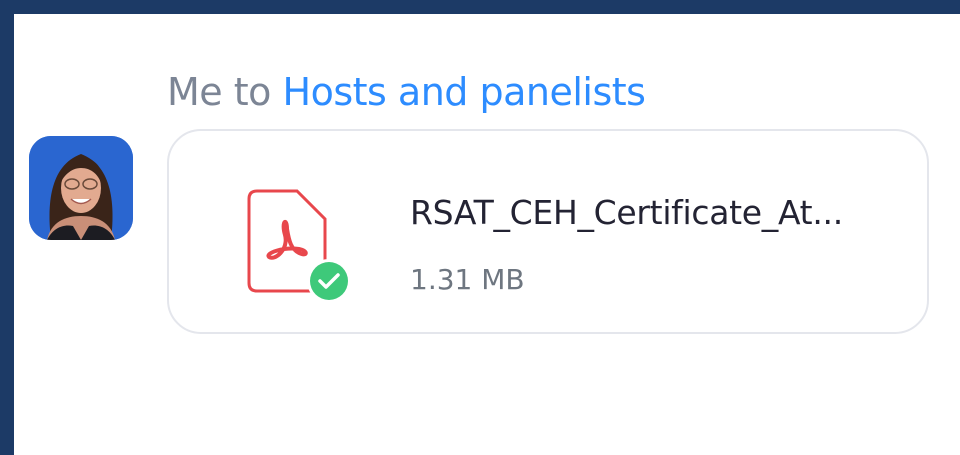 The image size is (960, 455). What do you see at coordinates (299, 246) in the screenshot?
I see `pdf-icon` at bounding box center [299, 246].